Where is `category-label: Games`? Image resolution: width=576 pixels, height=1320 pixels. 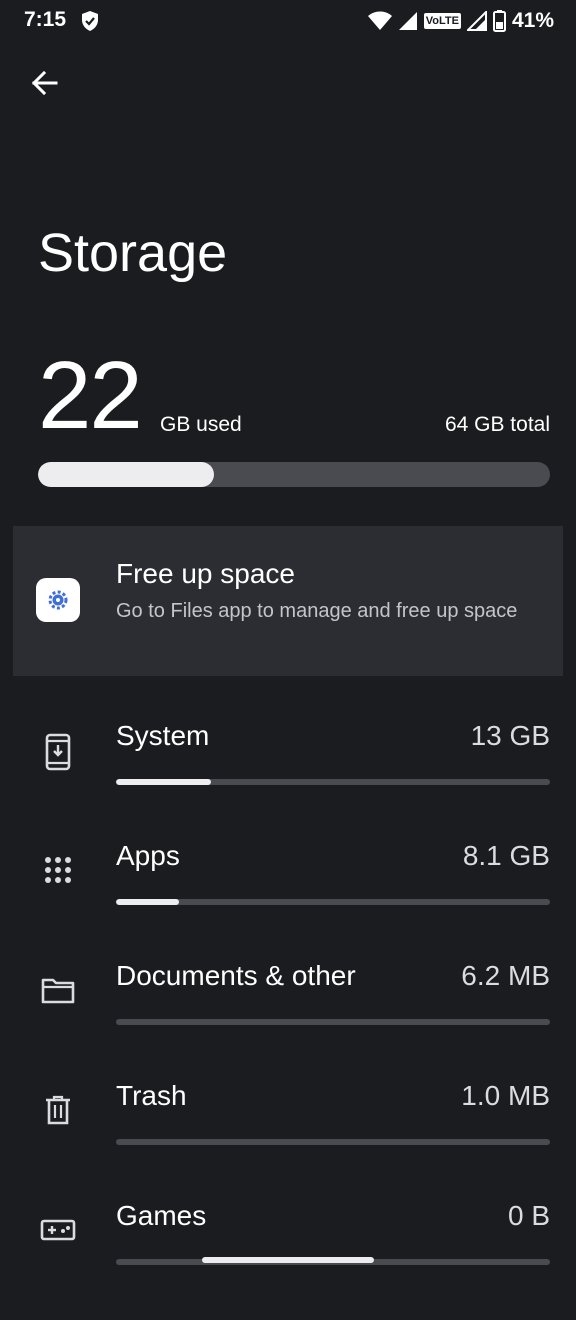 category-label: Games is located at coordinates (161, 1215).